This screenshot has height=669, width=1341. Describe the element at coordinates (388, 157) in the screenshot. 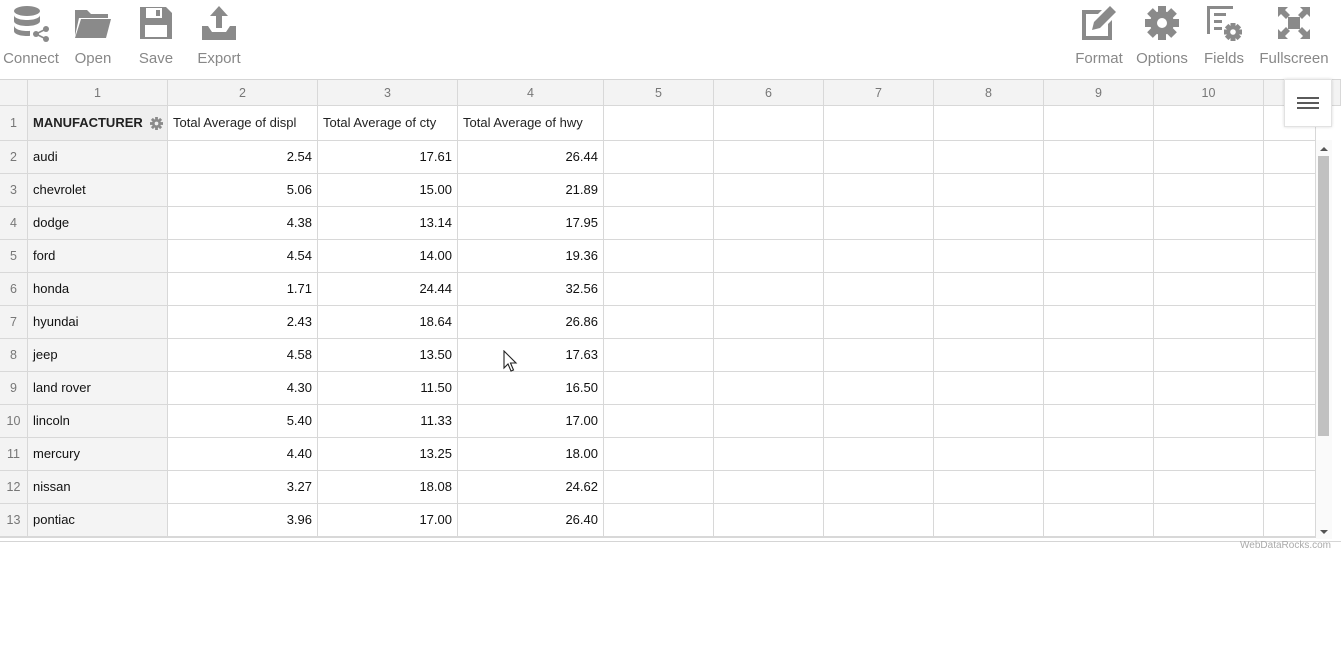

I see `value-cell-cty: 17.61` at that location.